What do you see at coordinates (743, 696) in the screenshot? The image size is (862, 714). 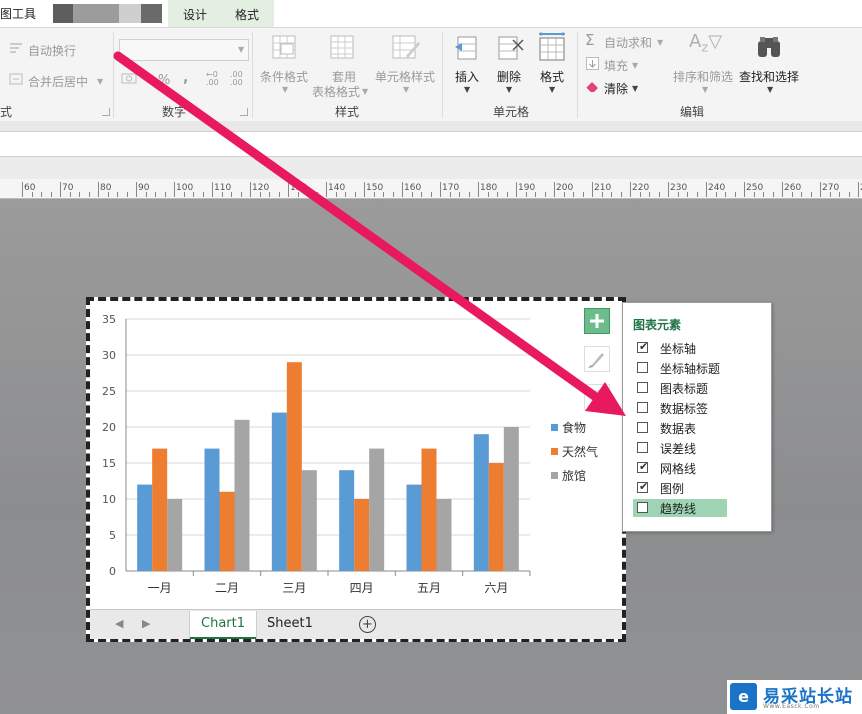 I see `watermark-logo: e` at bounding box center [743, 696].